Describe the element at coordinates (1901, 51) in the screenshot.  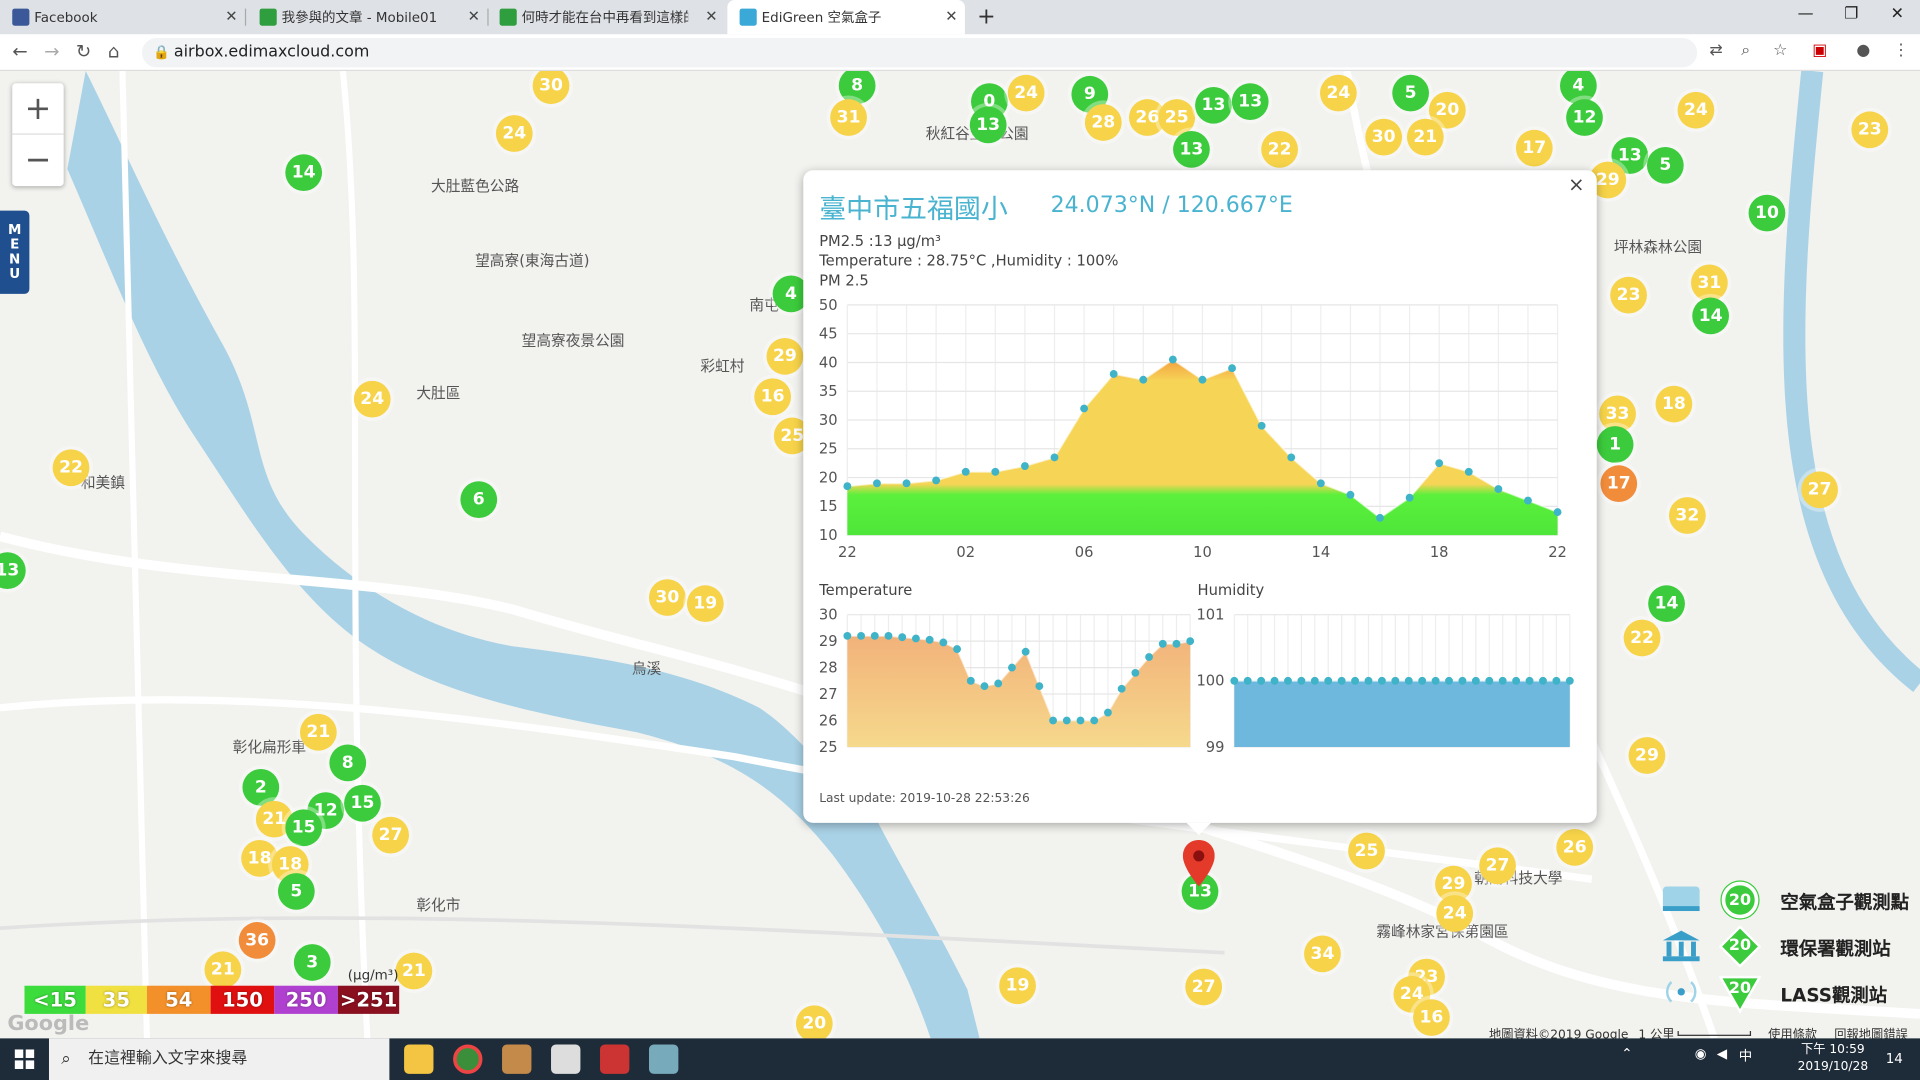
I see `more-menu-icon: ⋮` at that location.